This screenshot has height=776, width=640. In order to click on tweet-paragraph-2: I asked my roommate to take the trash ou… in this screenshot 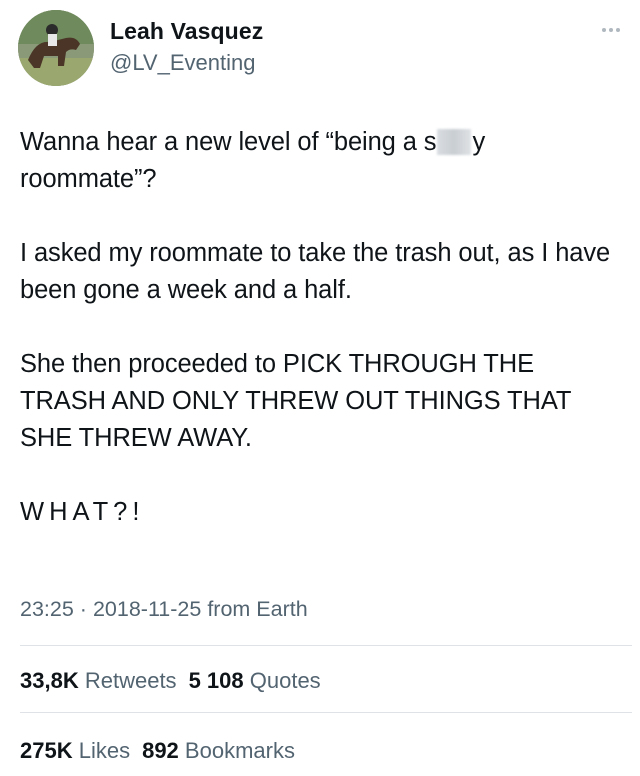, I will do `click(315, 271)`.